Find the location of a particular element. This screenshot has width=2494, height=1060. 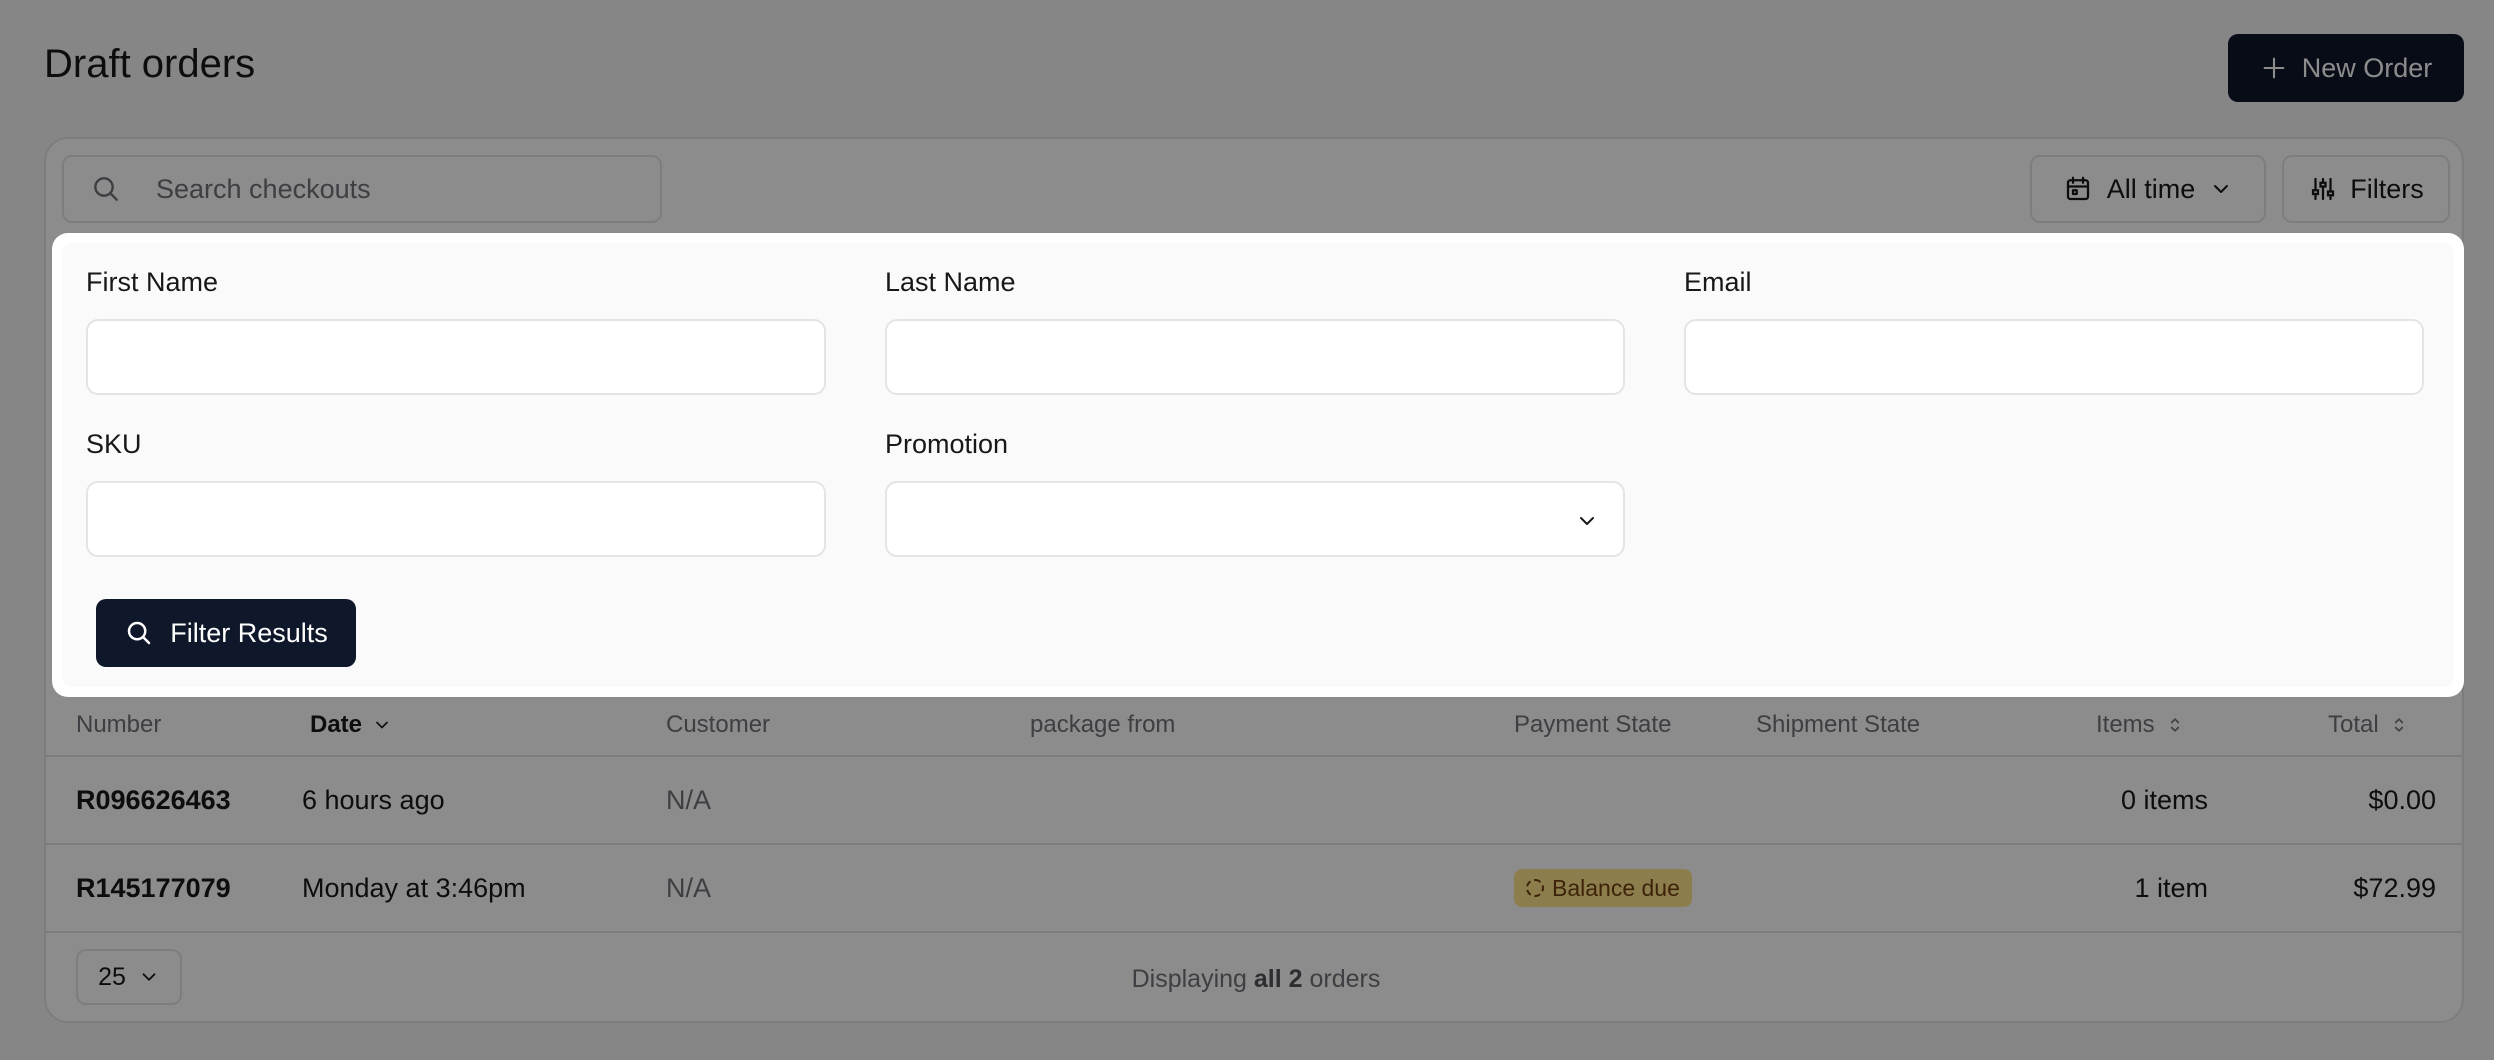

promotion-select is located at coordinates (1255, 519).